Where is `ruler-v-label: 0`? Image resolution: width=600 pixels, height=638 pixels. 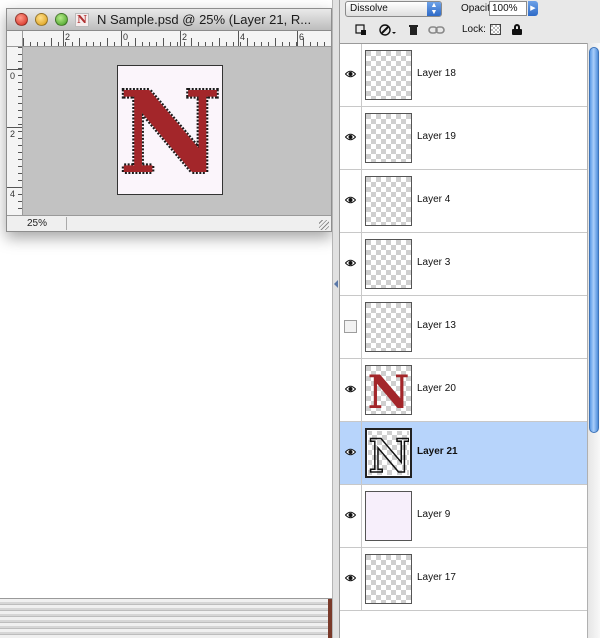
ruler-v-label: 0 is located at coordinates (13, 76).